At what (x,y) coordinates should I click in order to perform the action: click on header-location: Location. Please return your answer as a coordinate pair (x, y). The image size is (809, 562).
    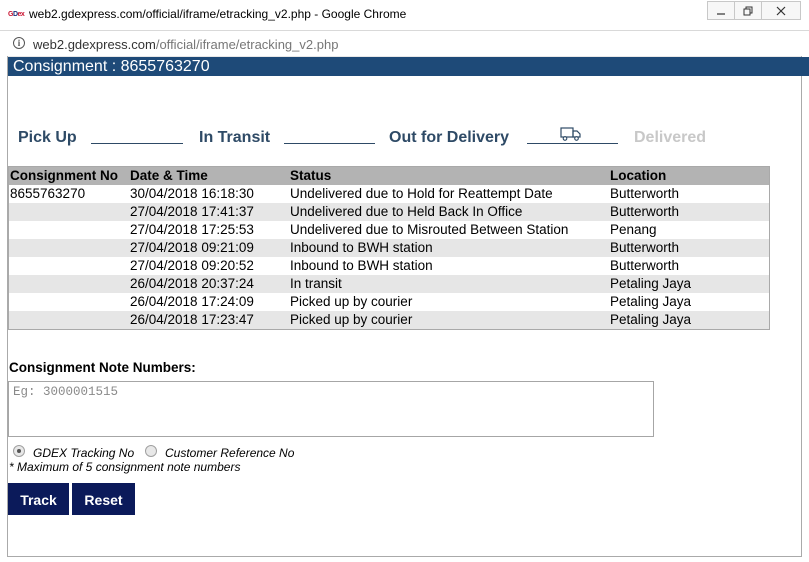
    Looking at the image, I should click on (638, 175).